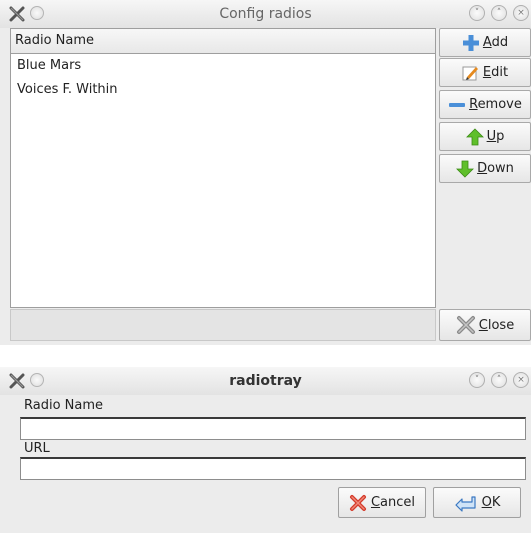  I want to click on close-label: lose, so click(501, 325).